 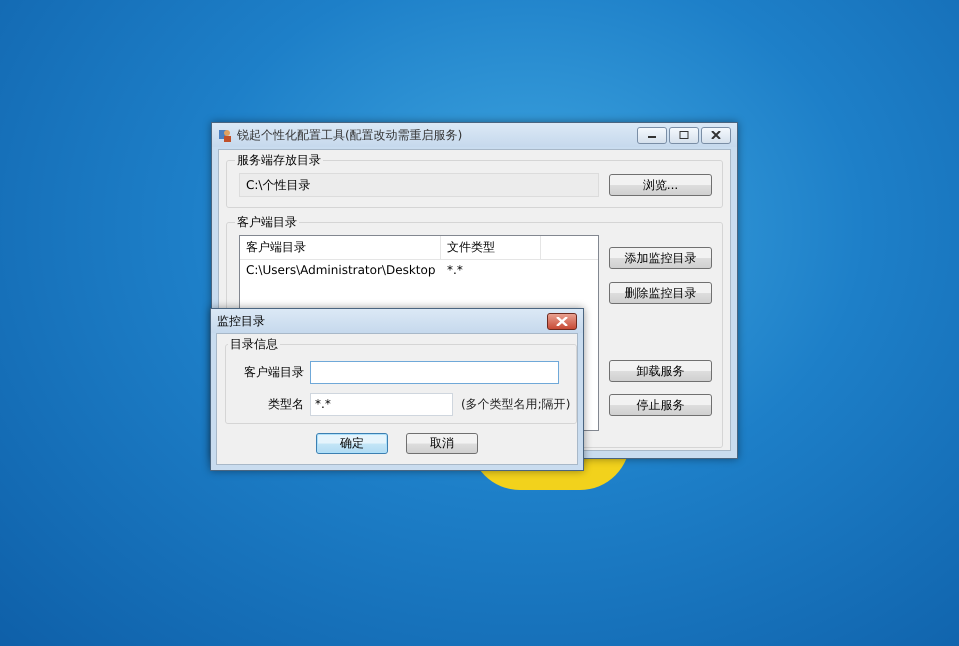 What do you see at coordinates (491, 247) in the screenshot?
I see `column-header: 文件类型` at bounding box center [491, 247].